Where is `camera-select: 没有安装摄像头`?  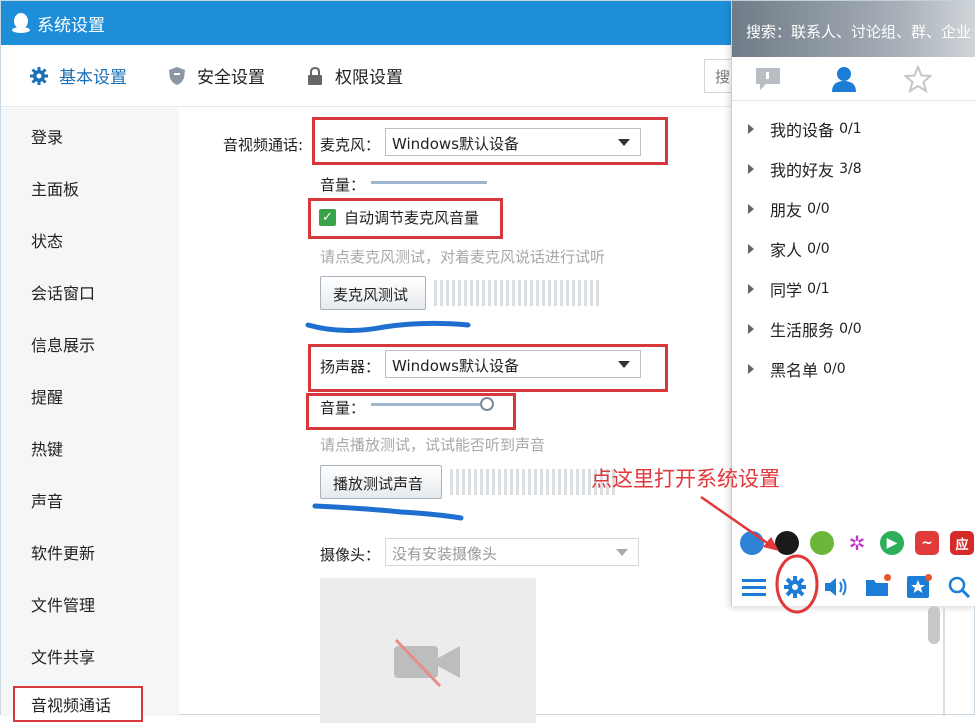 camera-select: 没有安装摄像头 is located at coordinates (512, 552).